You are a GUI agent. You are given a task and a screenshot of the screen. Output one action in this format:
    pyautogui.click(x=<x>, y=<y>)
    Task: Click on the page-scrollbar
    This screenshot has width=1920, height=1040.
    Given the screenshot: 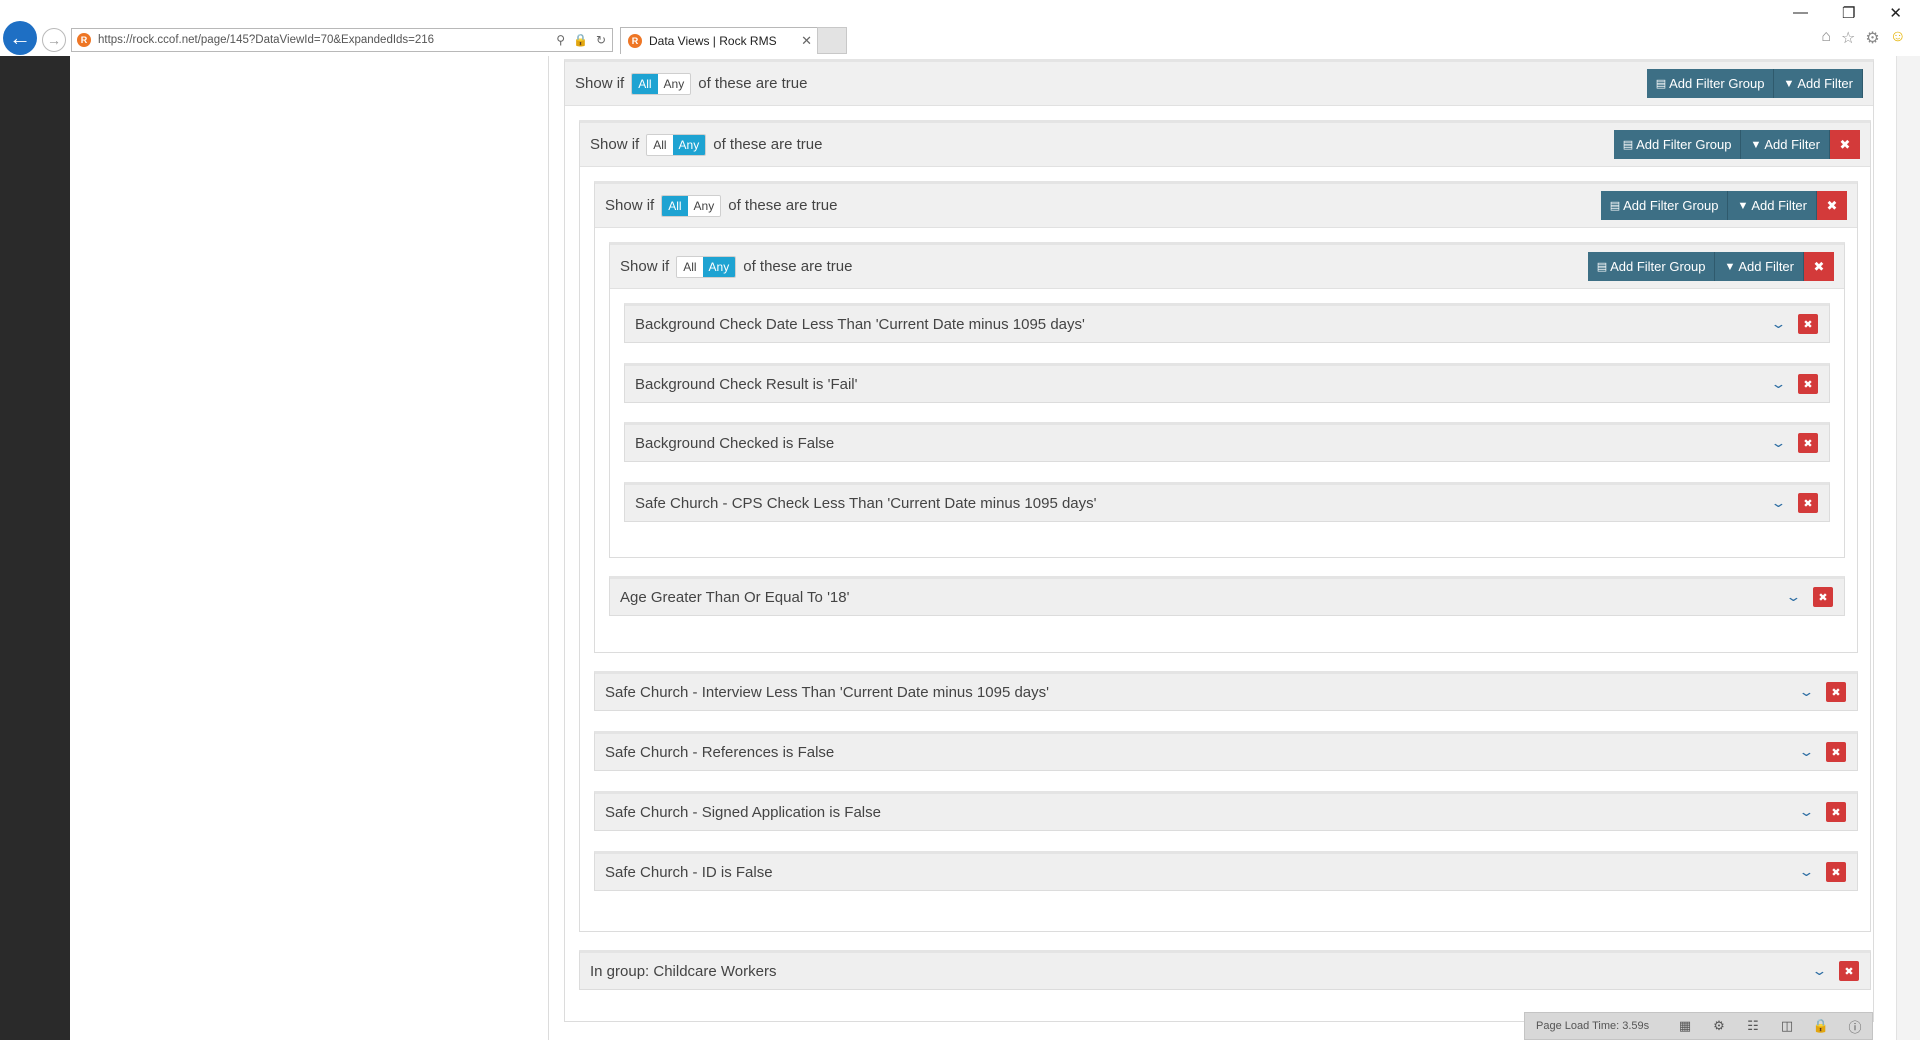 What is the action you would take?
    pyautogui.click(x=1908, y=548)
    